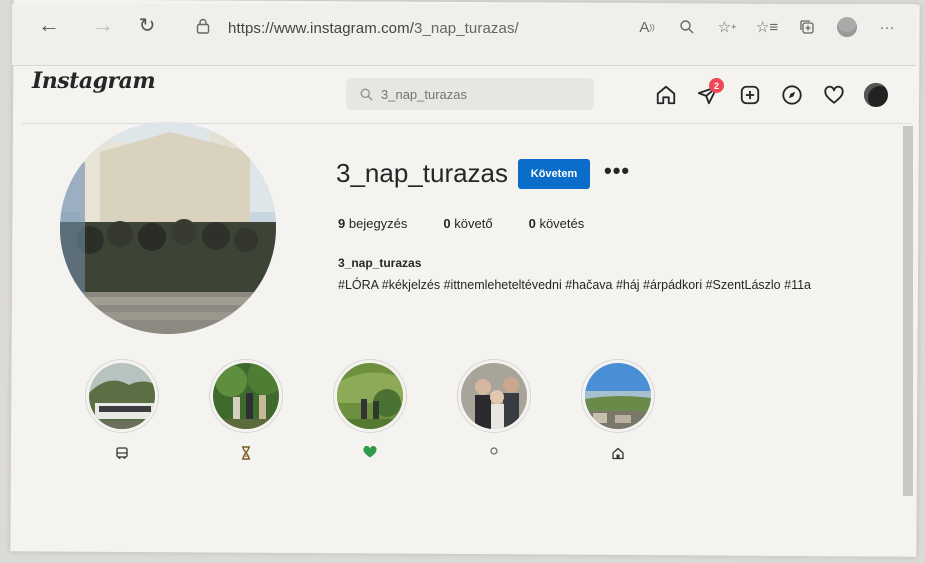 This screenshot has height=563, width=925. What do you see at coordinates (618, 454) in the screenshot?
I see `house-icon` at bounding box center [618, 454].